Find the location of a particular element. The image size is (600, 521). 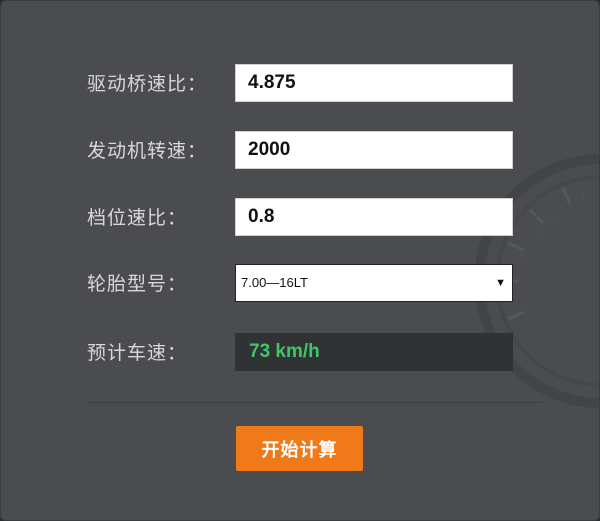

axle-ratio-row: 驱动桥速比： is located at coordinates (300, 84).